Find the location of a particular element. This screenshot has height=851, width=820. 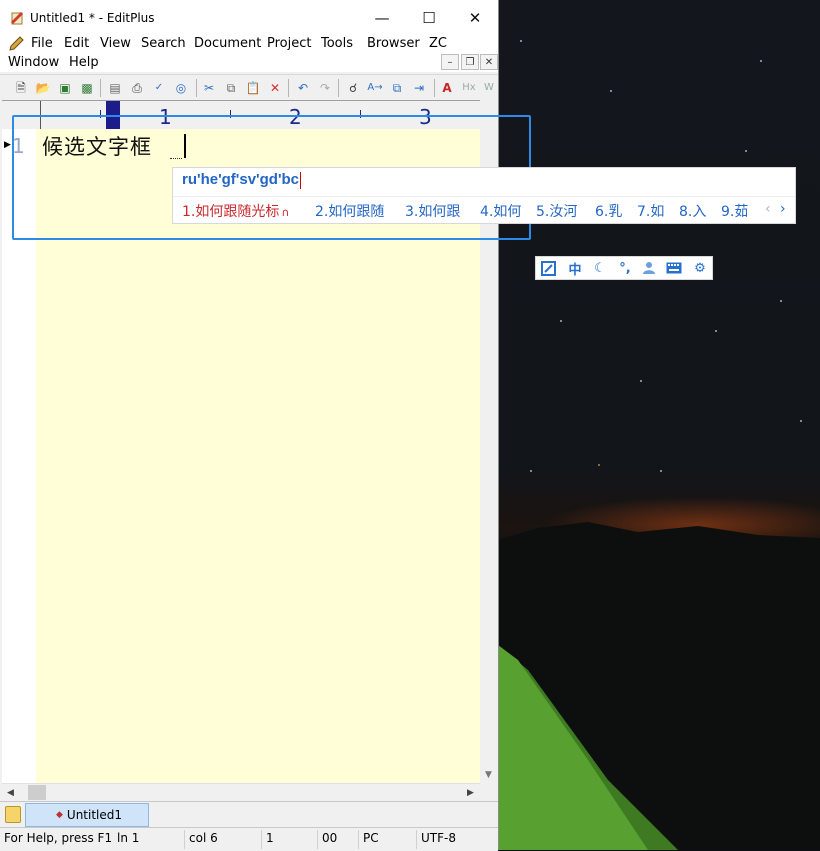

menu-project: Project is located at coordinates (289, 43).